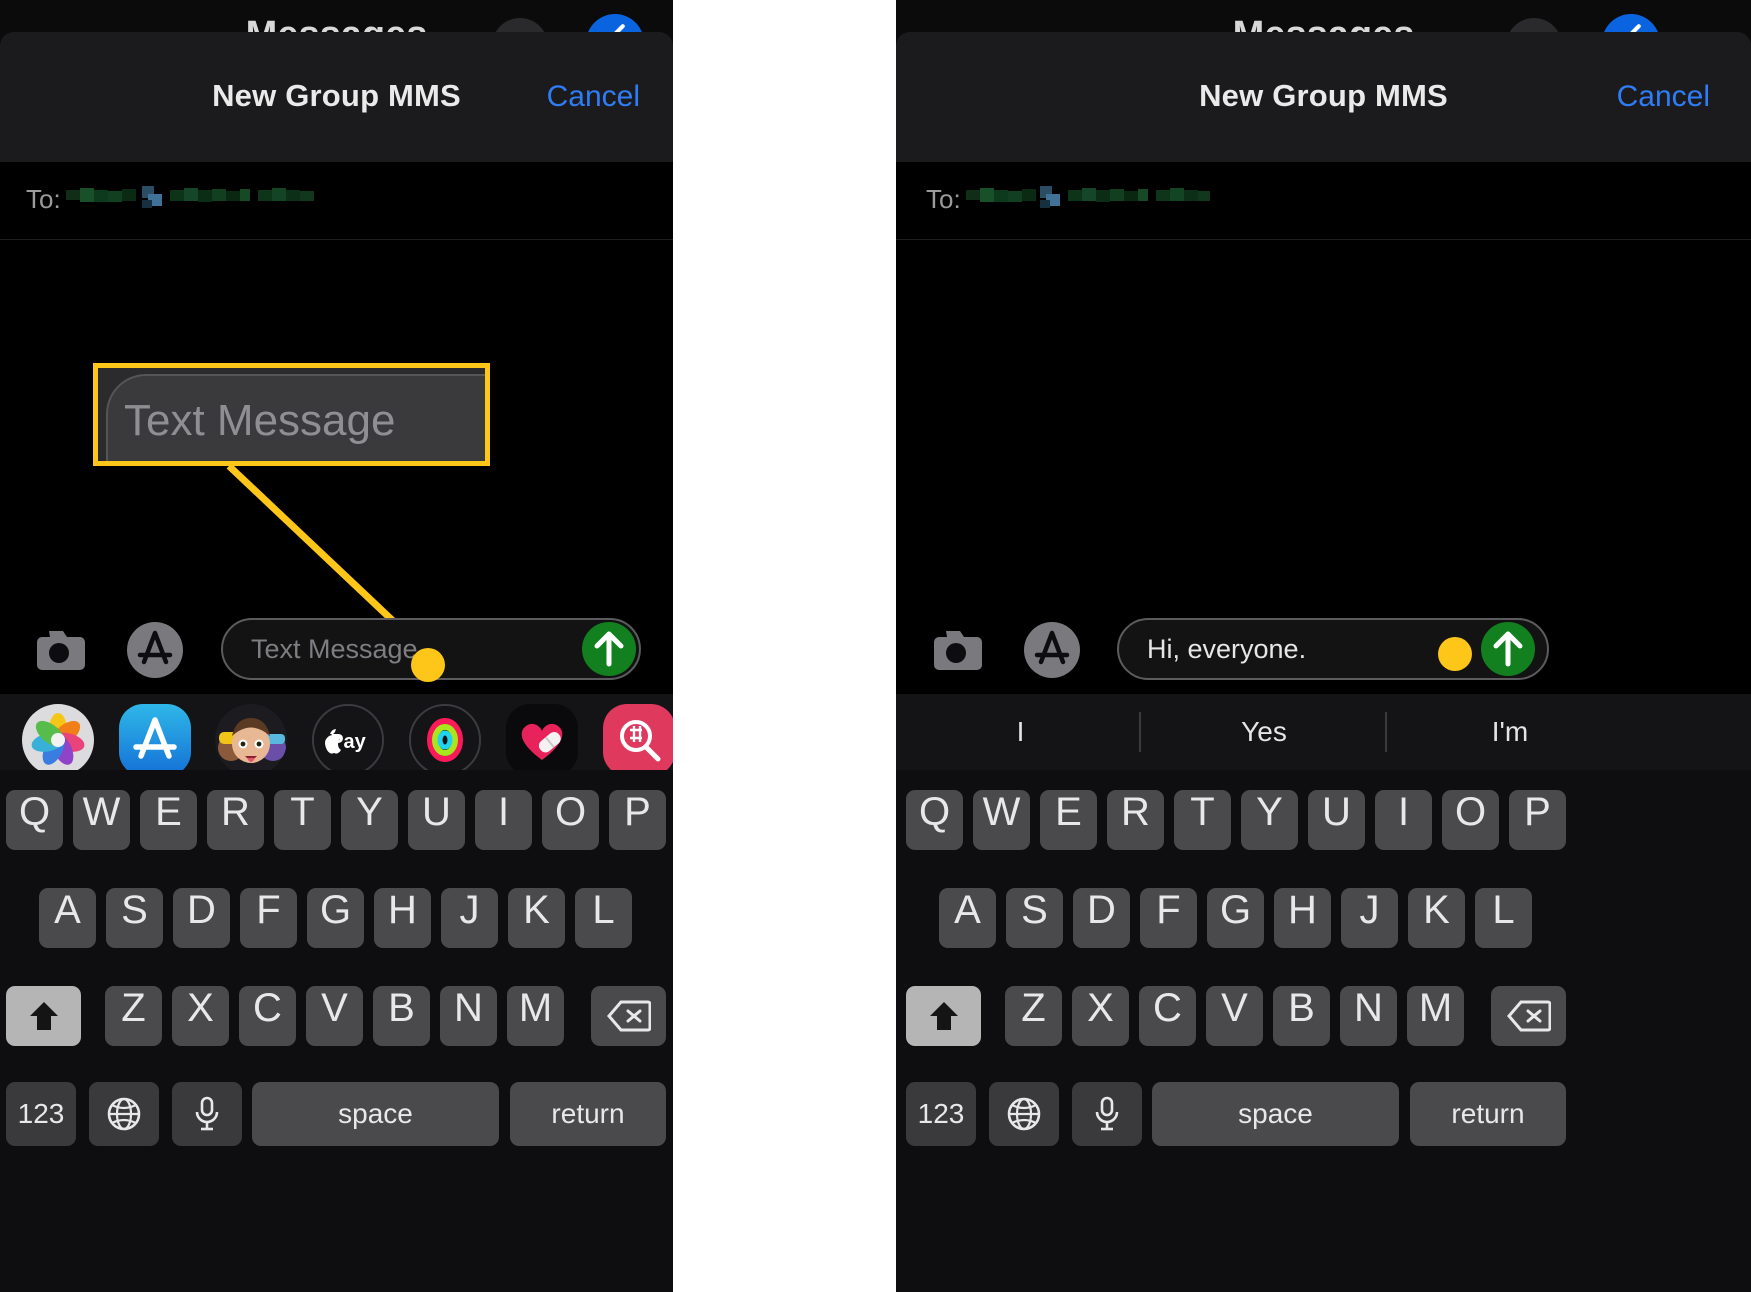 The width and height of the screenshot is (1751, 1292). Describe the element at coordinates (1100, 1016) in the screenshot. I see `key-x-right: X` at that location.